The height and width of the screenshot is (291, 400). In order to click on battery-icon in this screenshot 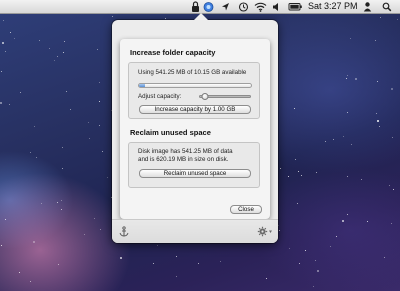, I will do `click(295, 6)`.